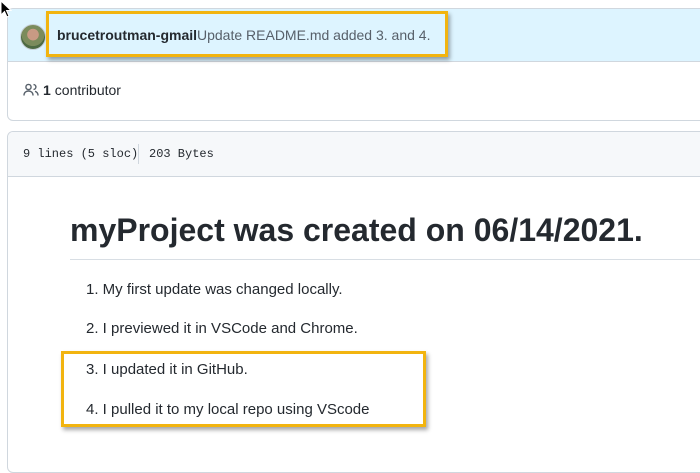 Image resolution: width=700 pixels, height=473 pixels. What do you see at coordinates (181, 154) in the screenshot?
I see `file-size: 203 Bytes` at bounding box center [181, 154].